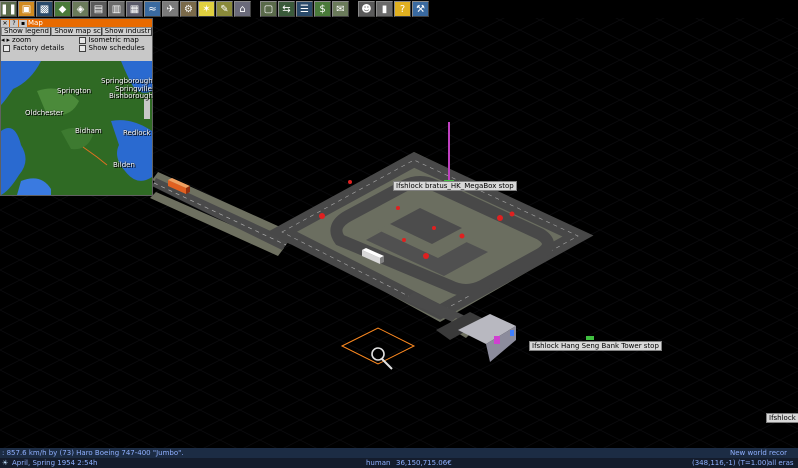 The width and height of the screenshot is (798, 468). I want to click on close-icon: ✕, so click(5, 23).